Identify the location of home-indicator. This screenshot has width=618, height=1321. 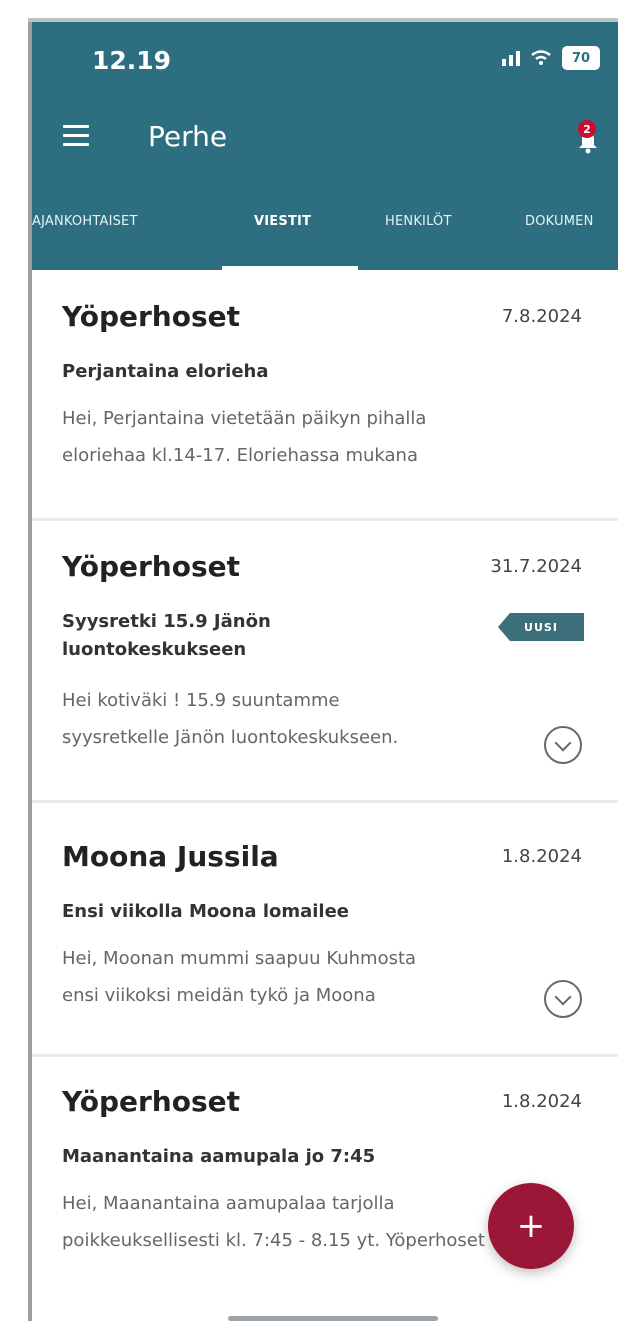
(333, 1318).